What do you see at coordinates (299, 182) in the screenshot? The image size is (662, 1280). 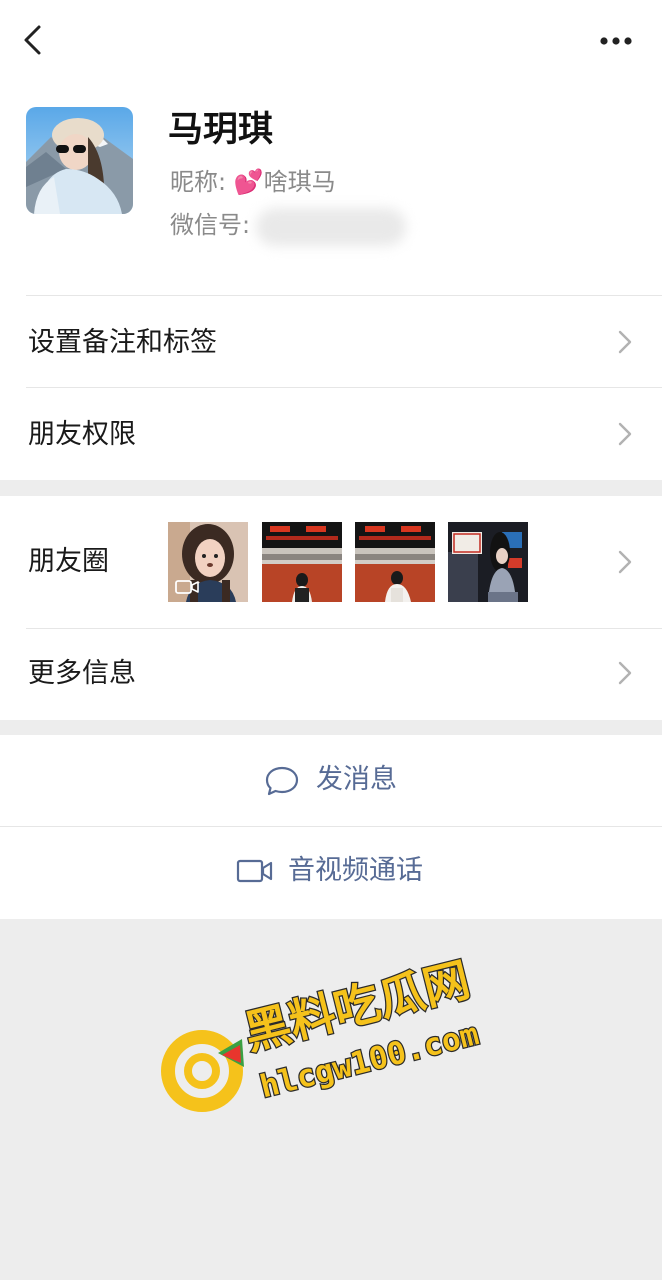 I see `nickname-value: 啥琪马` at bounding box center [299, 182].